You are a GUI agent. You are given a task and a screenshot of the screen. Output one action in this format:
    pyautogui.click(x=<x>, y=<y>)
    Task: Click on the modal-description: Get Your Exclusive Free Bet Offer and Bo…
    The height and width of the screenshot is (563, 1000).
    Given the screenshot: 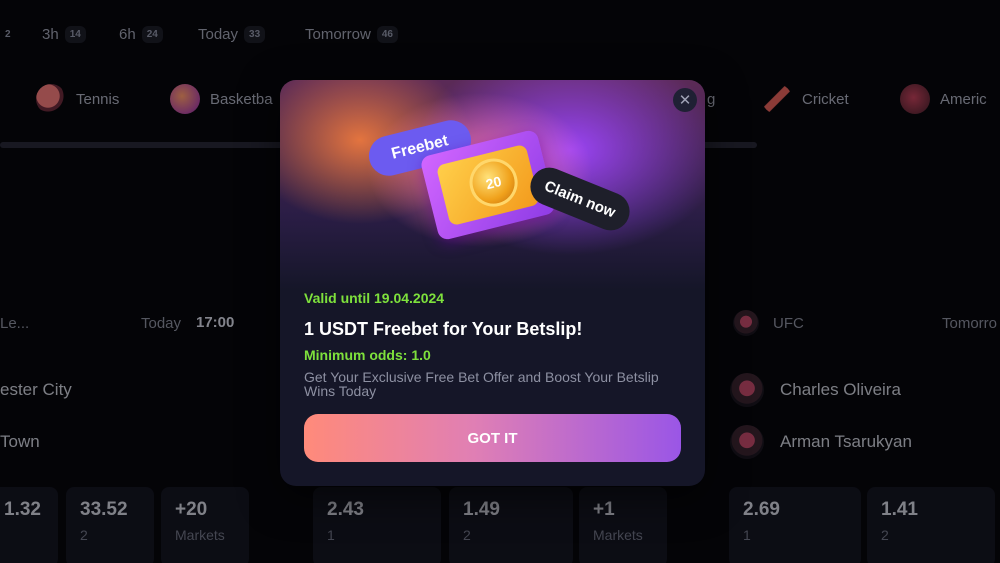 What is the action you would take?
    pyautogui.click(x=481, y=384)
    